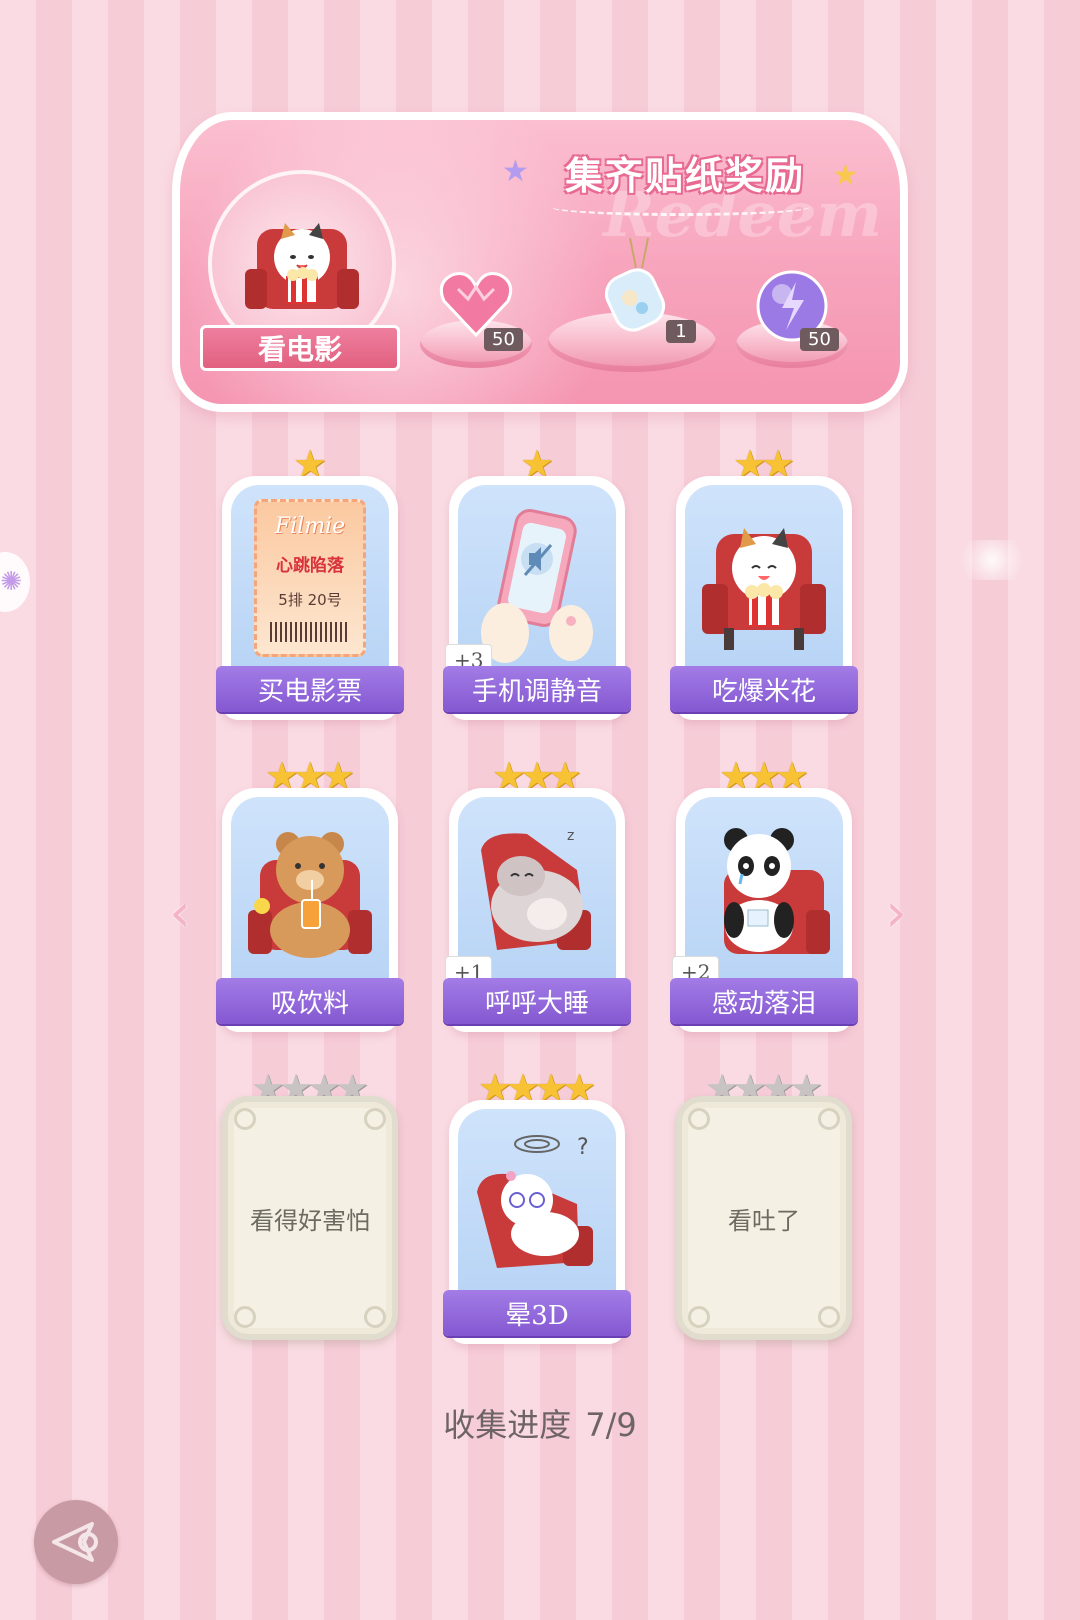 Image resolution: width=1080 pixels, height=1620 pixels. I want to click on next-page-arrow: ›, so click(896, 912).